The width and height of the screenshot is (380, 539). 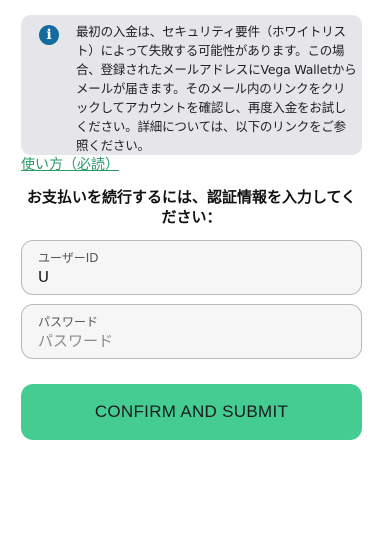 What do you see at coordinates (68, 258) in the screenshot?
I see `user-id-label: ユーザーID` at bounding box center [68, 258].